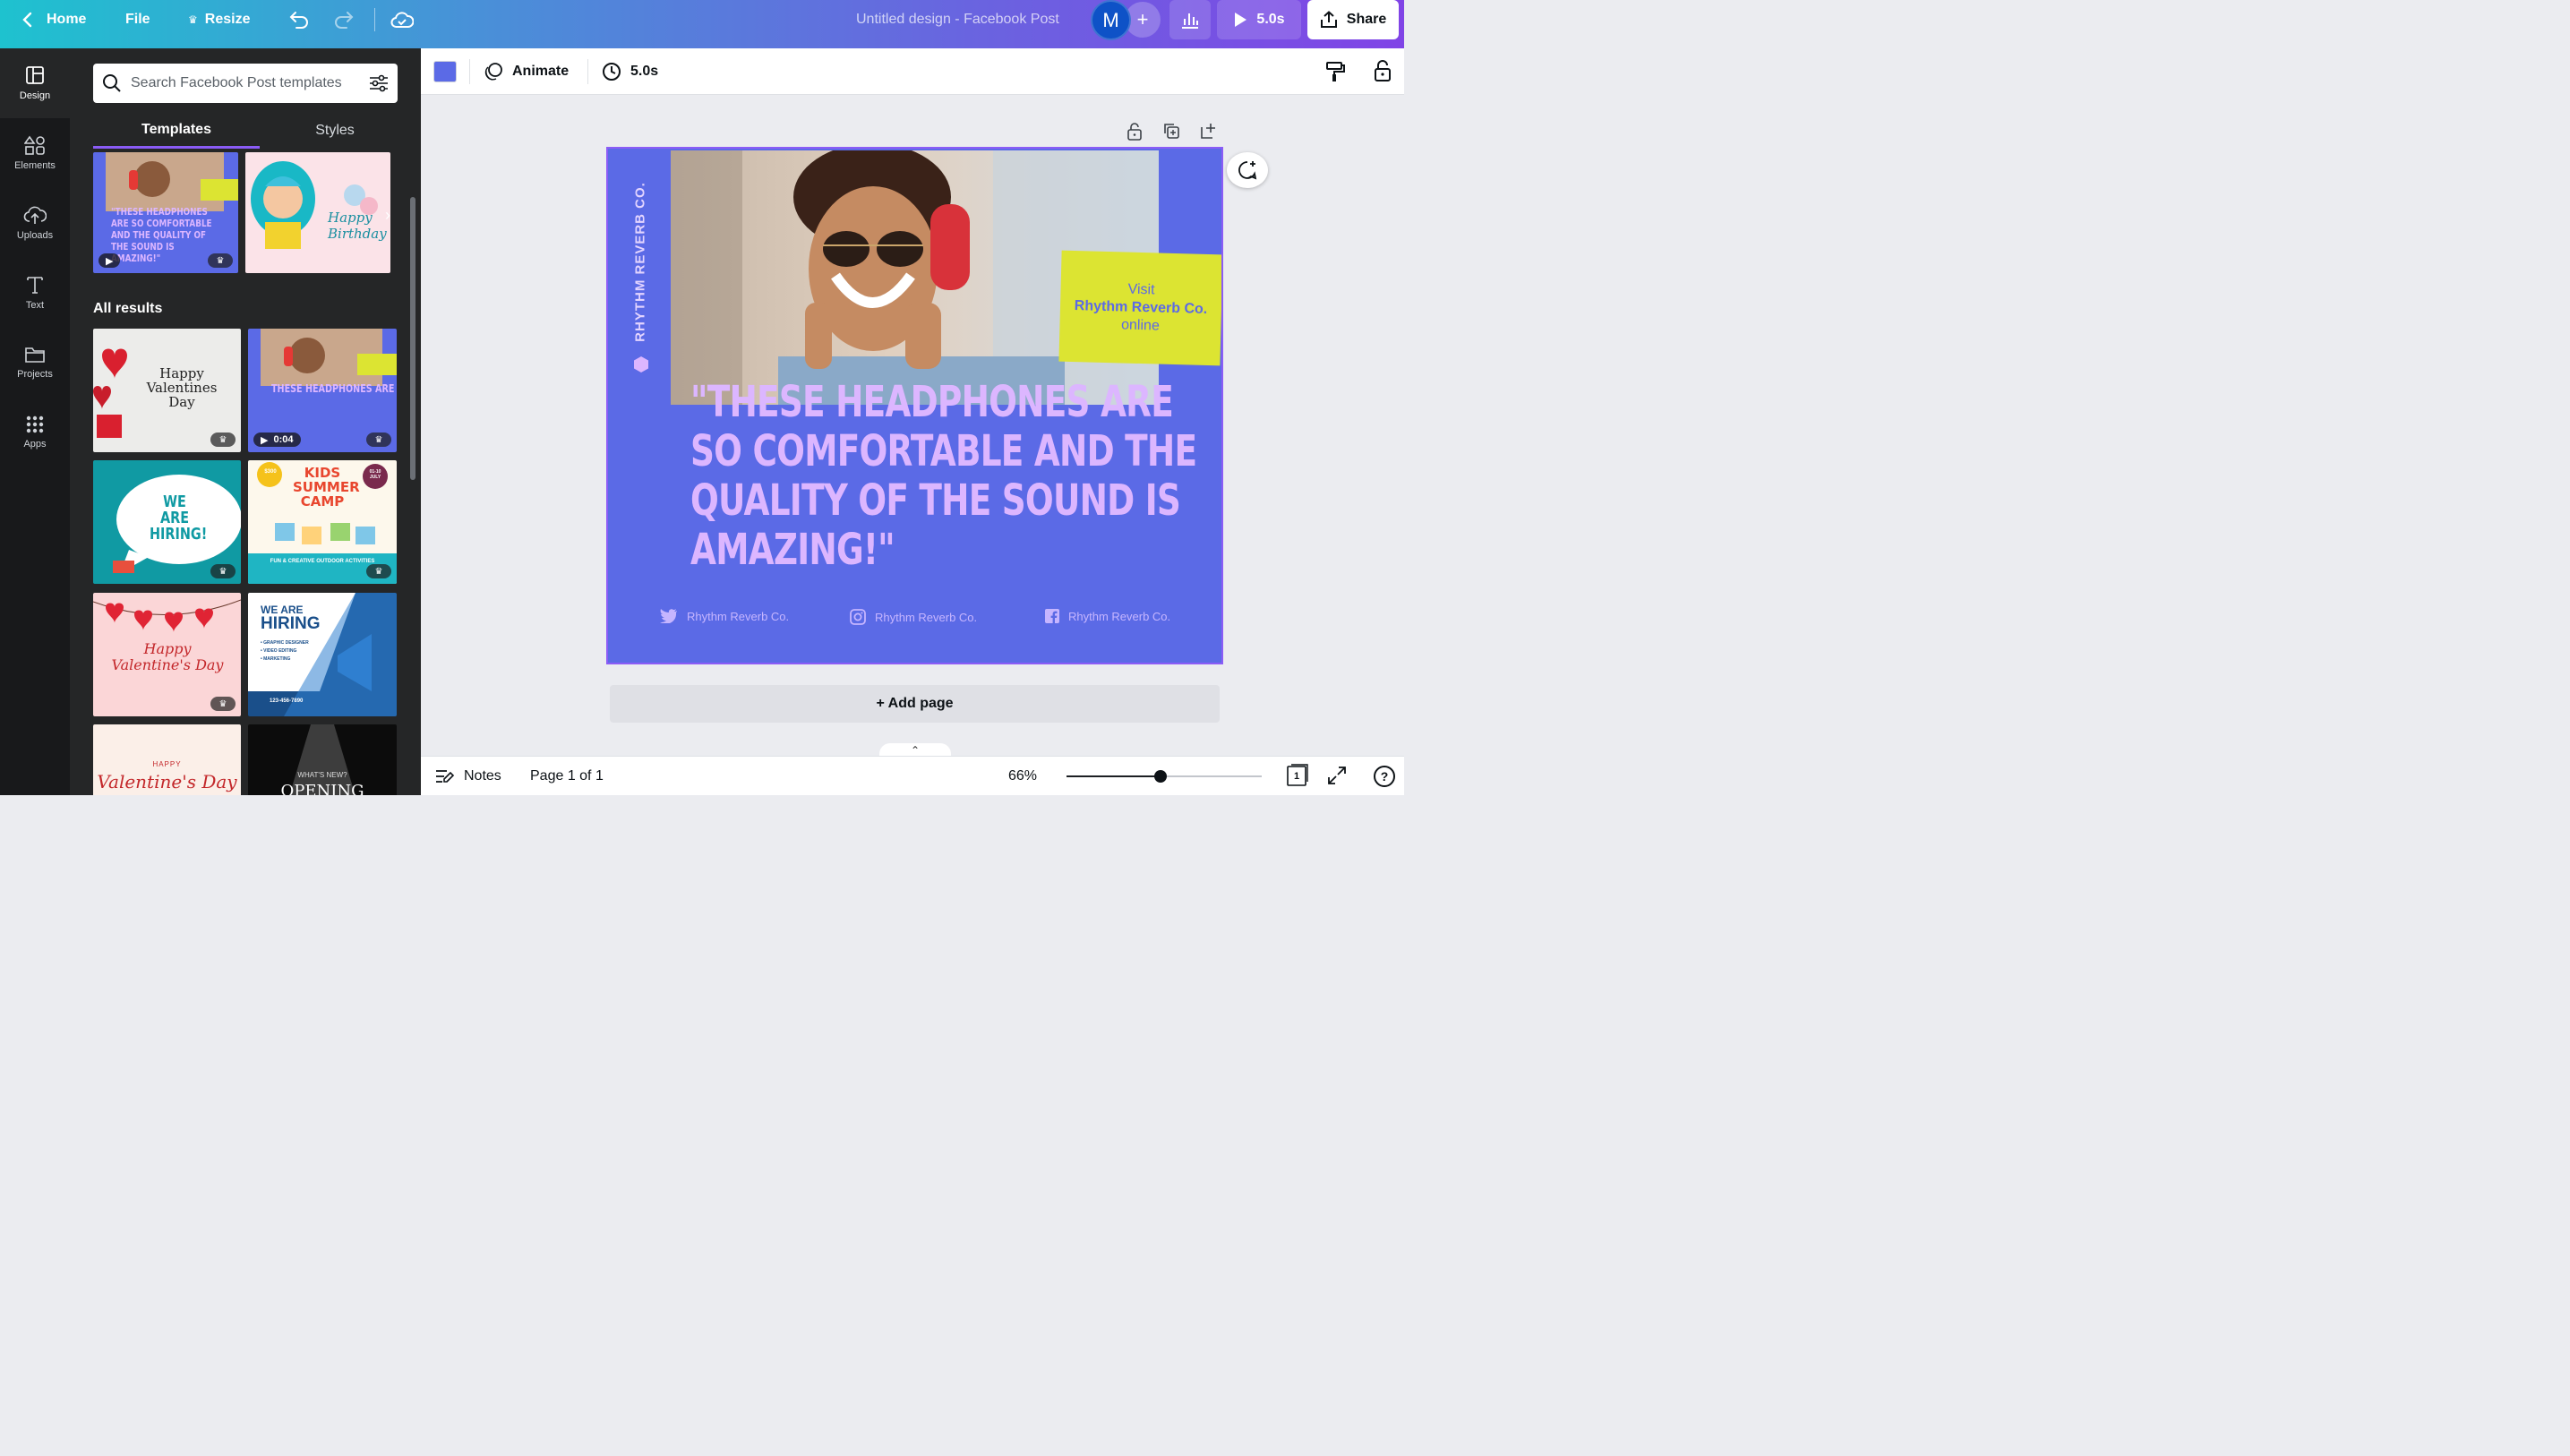  What do you see at coordinates (176, 131) in the screenshot?
I see `tab-templates: Templates` at bounding box center [176, 131].